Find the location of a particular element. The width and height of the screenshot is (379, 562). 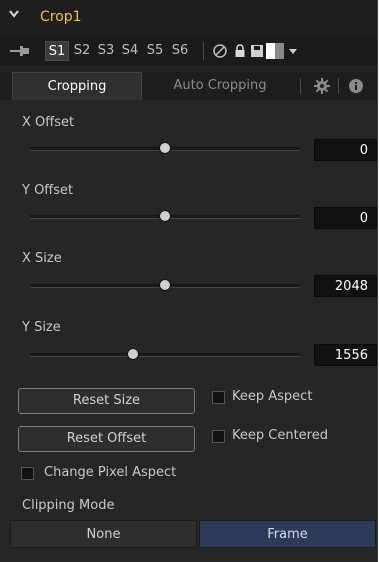

x-offset-slider-handle is located at coordinates (165, 148).